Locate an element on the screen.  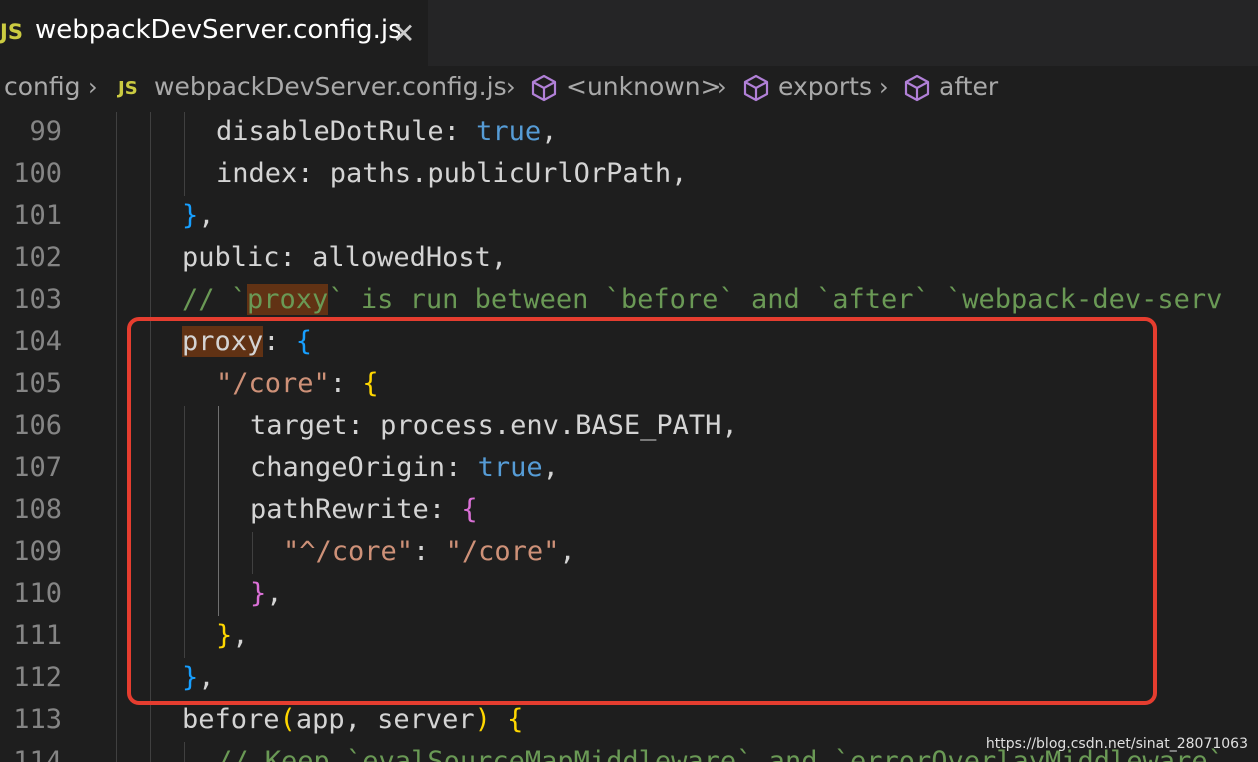
line-number: 112 is located at coordinates (37, 677).